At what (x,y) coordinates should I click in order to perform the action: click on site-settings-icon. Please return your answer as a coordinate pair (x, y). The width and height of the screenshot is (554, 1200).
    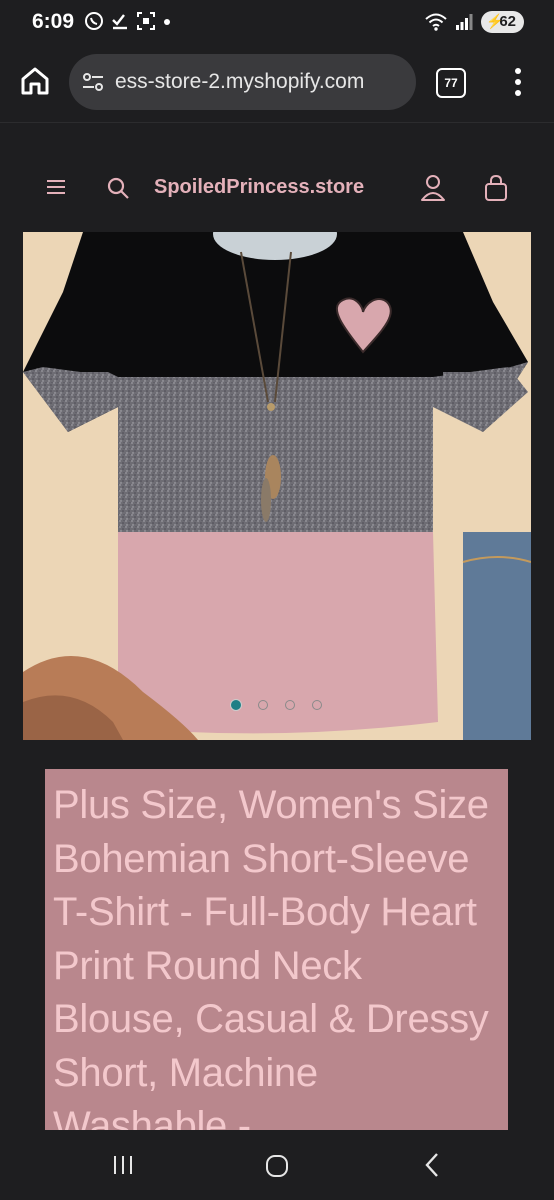
    Looking at the image, I should click on (93, 82).